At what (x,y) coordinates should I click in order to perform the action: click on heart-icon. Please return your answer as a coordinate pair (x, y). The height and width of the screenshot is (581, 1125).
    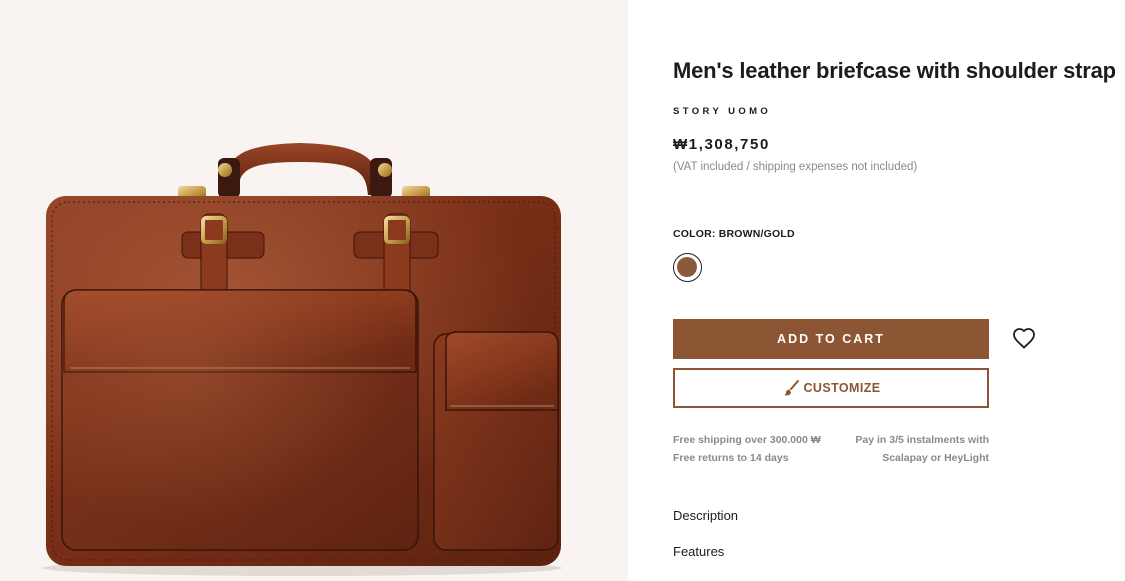
    Looking at the image, I should click on (1024, 338).